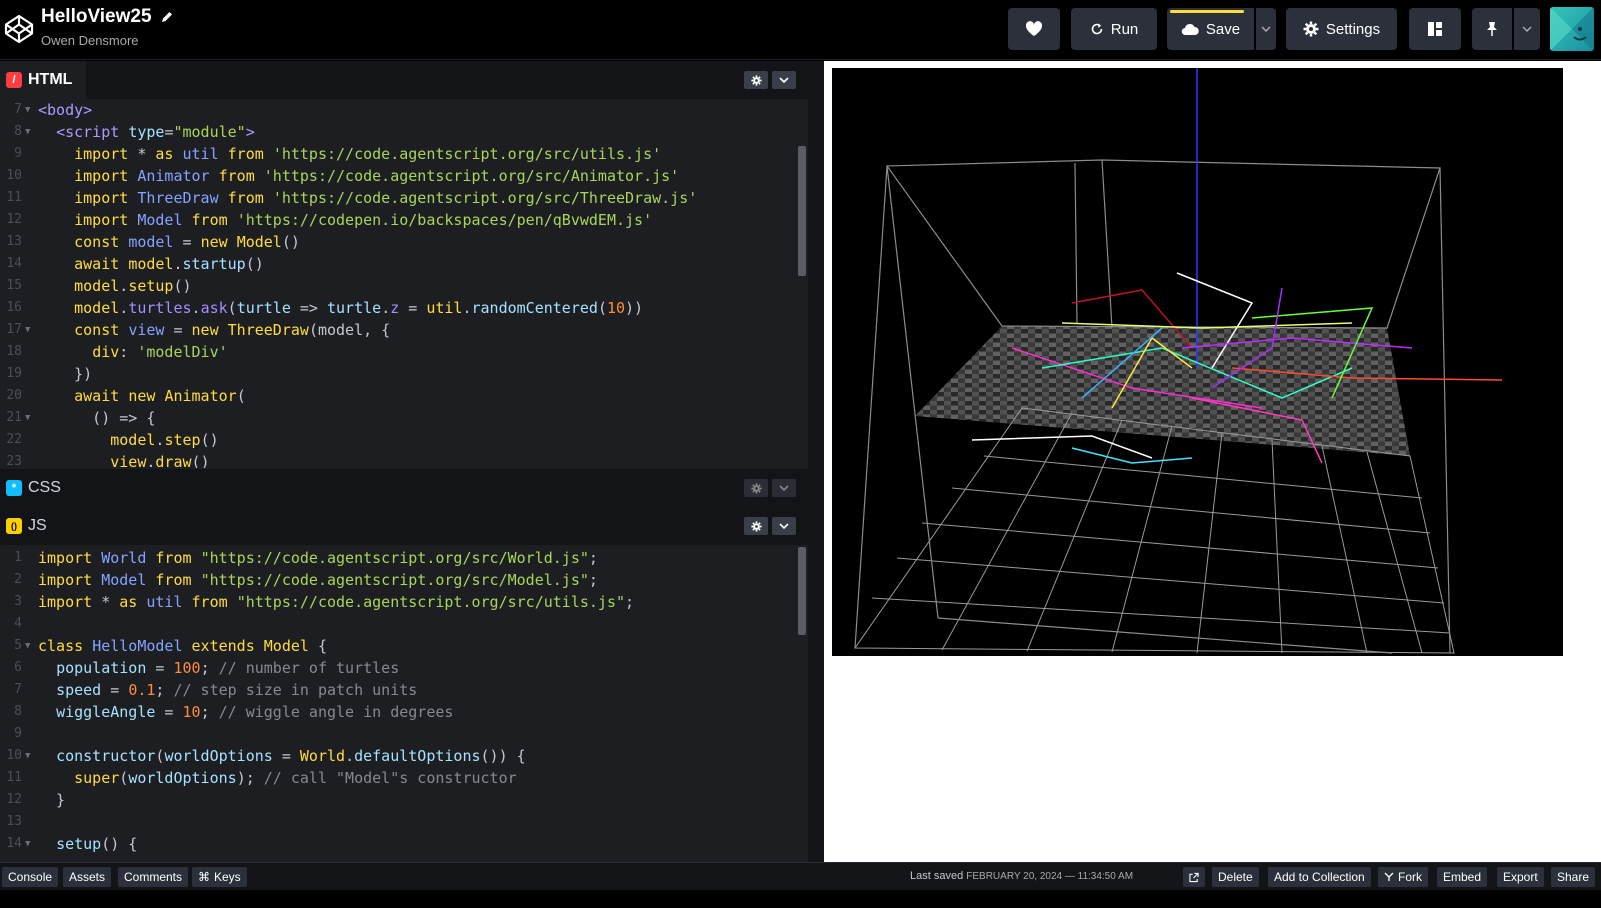  I want to click on pencil-icon, so click(167, 17).